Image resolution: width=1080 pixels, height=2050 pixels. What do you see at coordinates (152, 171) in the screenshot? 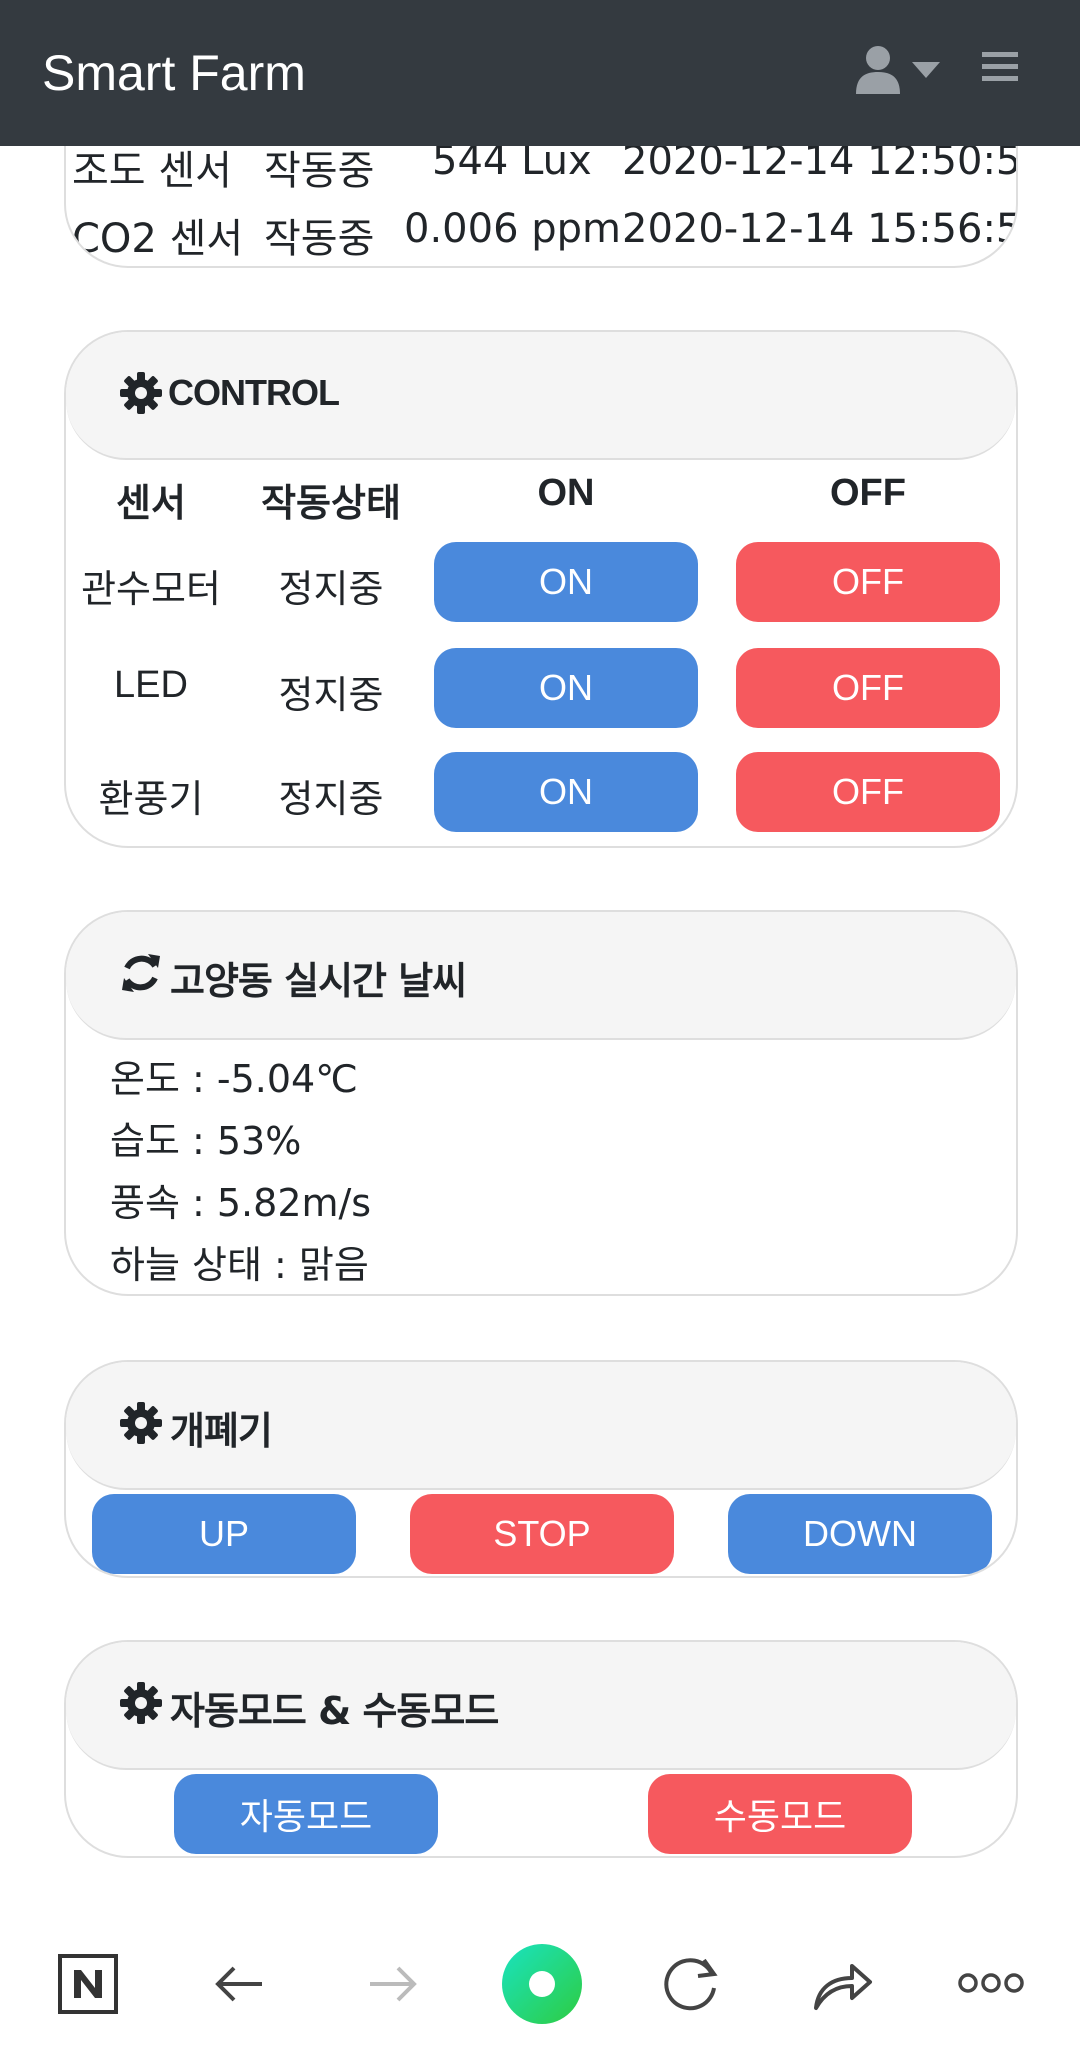
I see `sensor-name: 조도 센서` at bounding box center [152, 171].